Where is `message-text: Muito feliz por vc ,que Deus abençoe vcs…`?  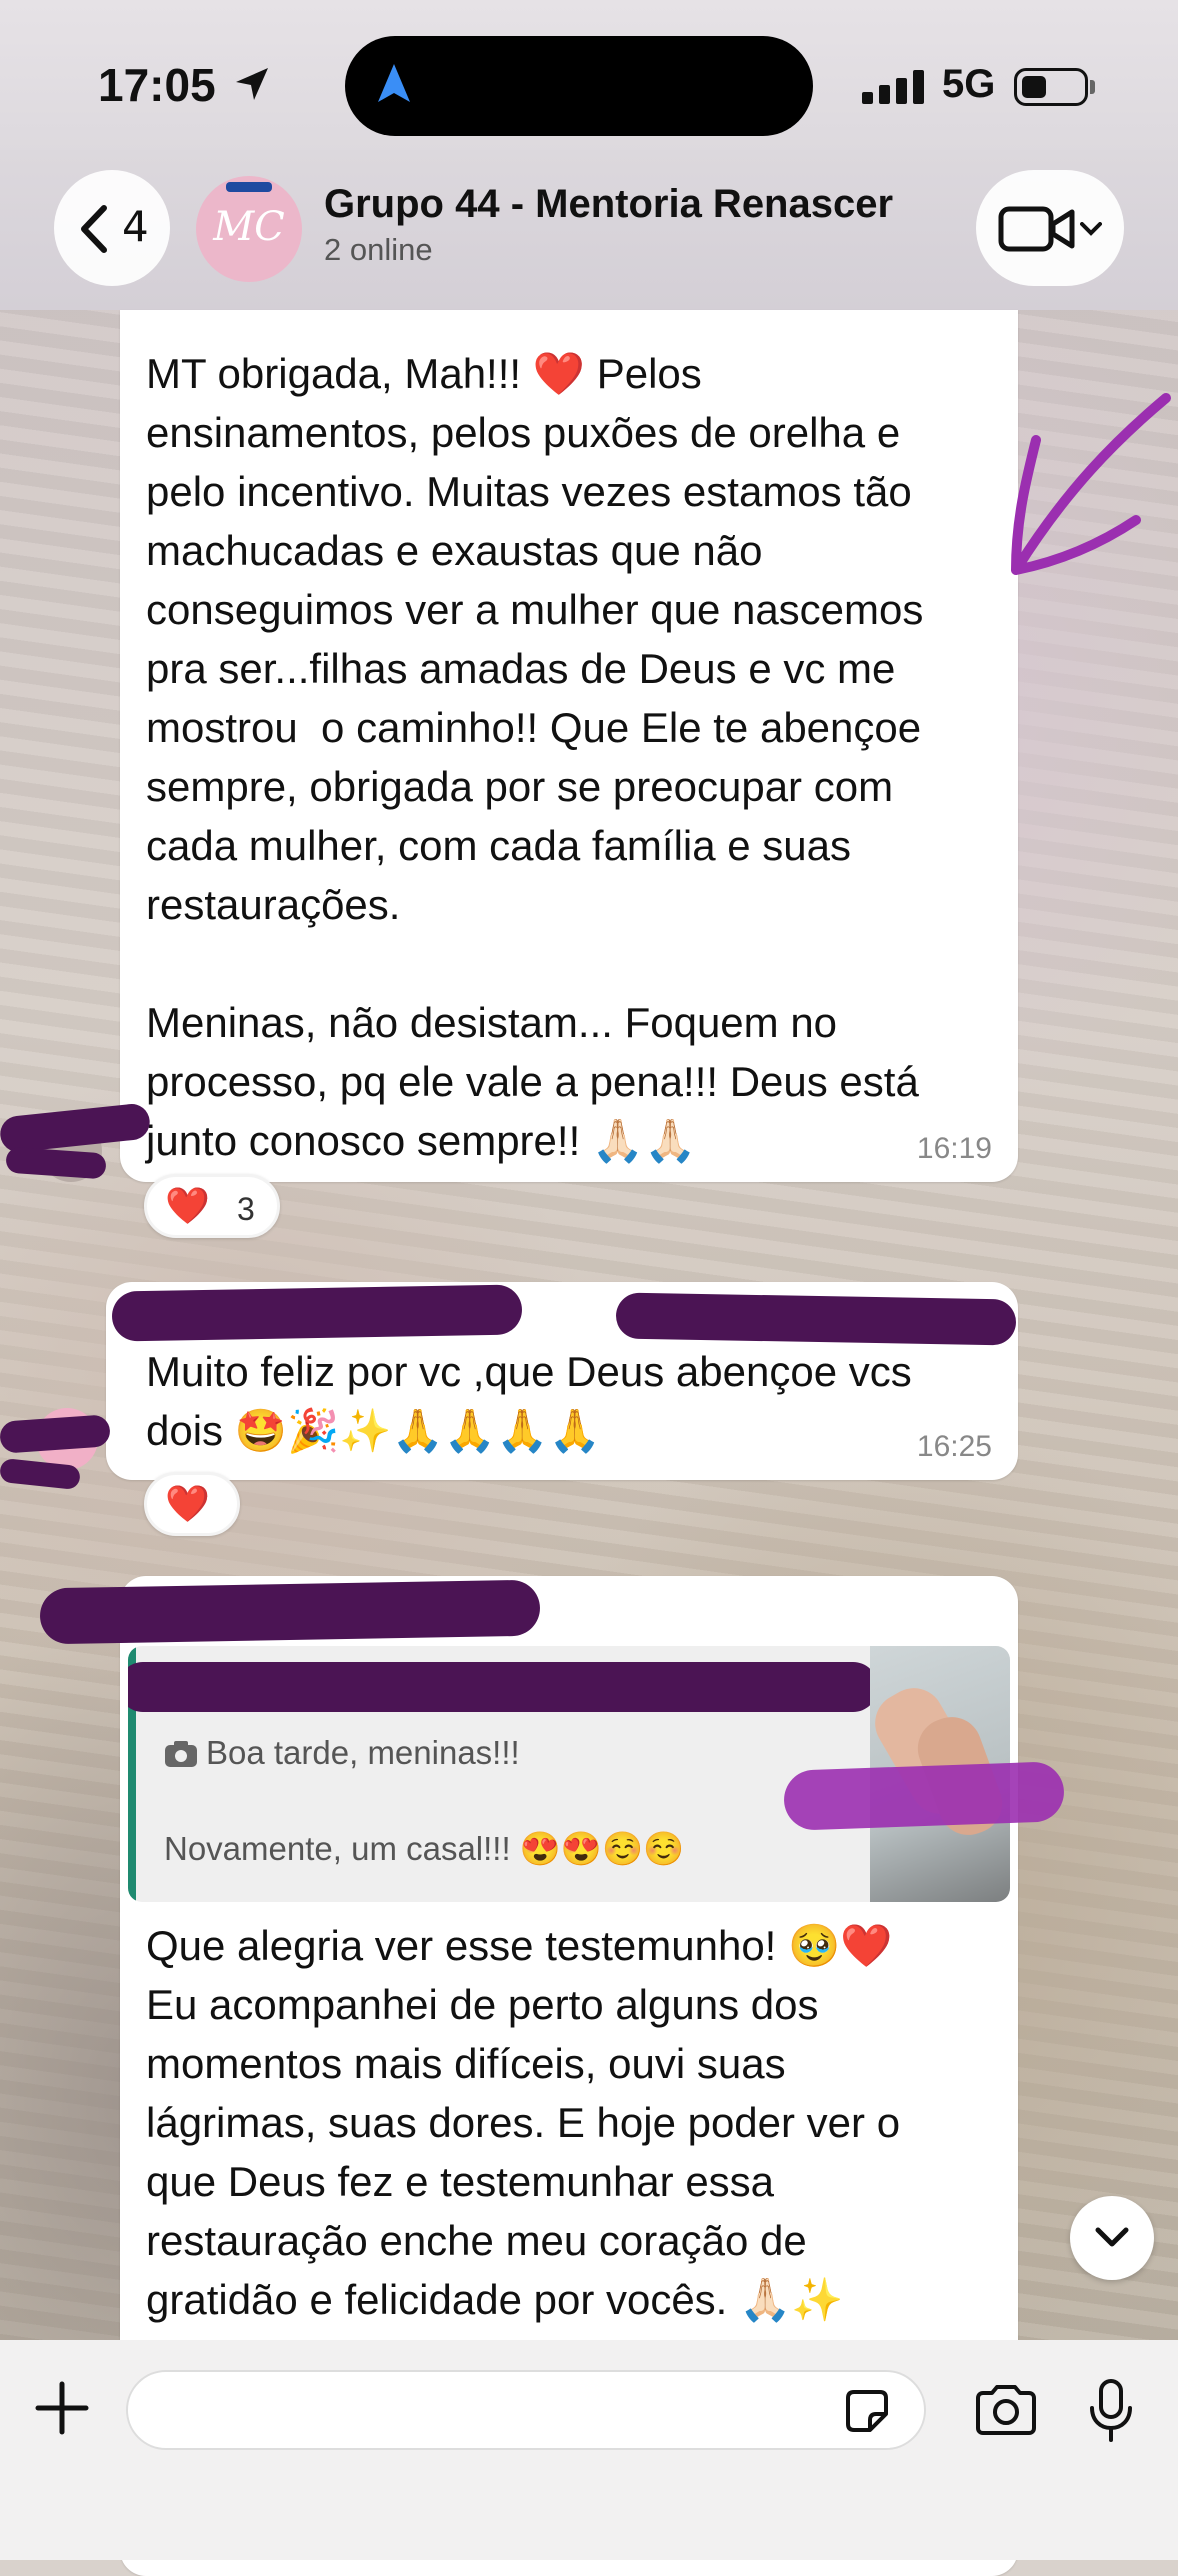 message-text: Muito feliz por vc ,que Deus abençoe vcs… is located at coordinates (529, 1401).